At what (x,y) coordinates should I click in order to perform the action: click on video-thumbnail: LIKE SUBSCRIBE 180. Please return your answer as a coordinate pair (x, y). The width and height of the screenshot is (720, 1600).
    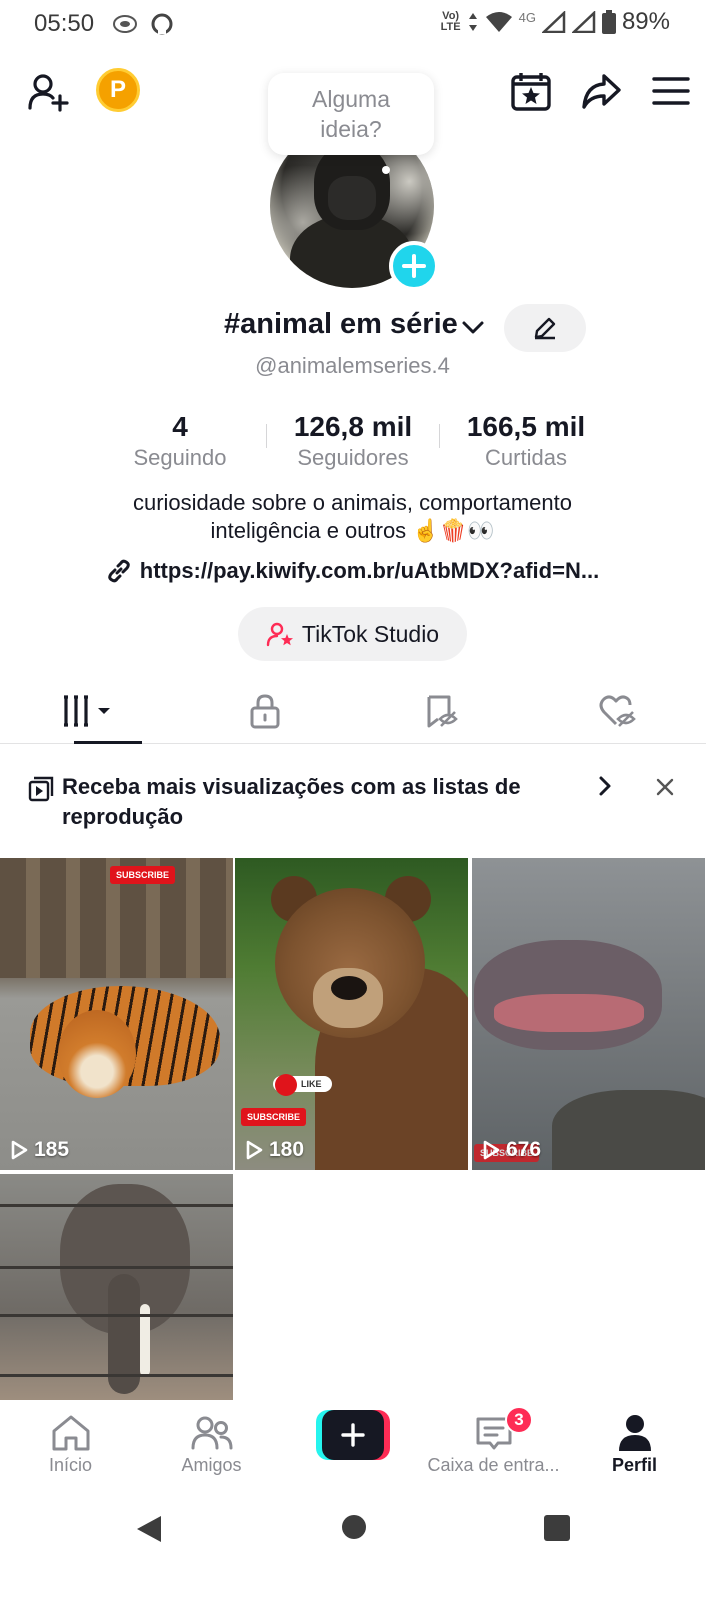
    Looking at the image, I should click on (351, 1014).